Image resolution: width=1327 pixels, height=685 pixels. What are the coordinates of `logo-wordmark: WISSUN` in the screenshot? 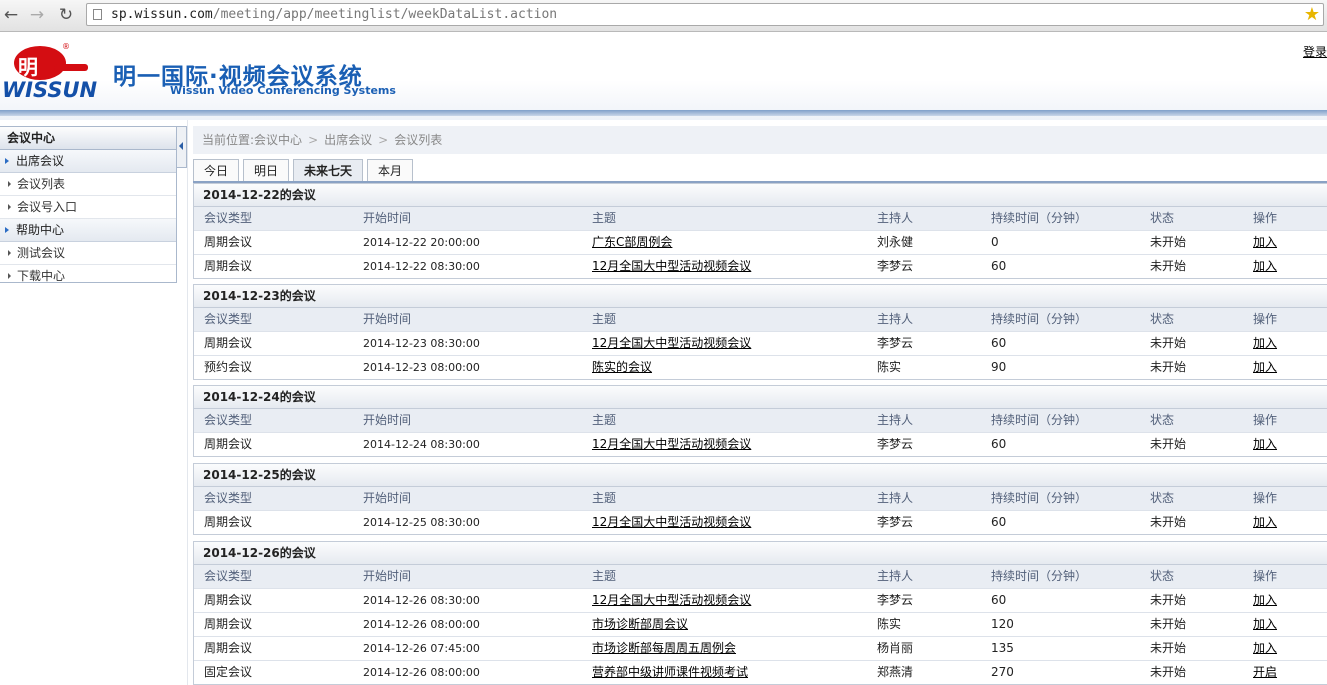 It's located at (50, 90).